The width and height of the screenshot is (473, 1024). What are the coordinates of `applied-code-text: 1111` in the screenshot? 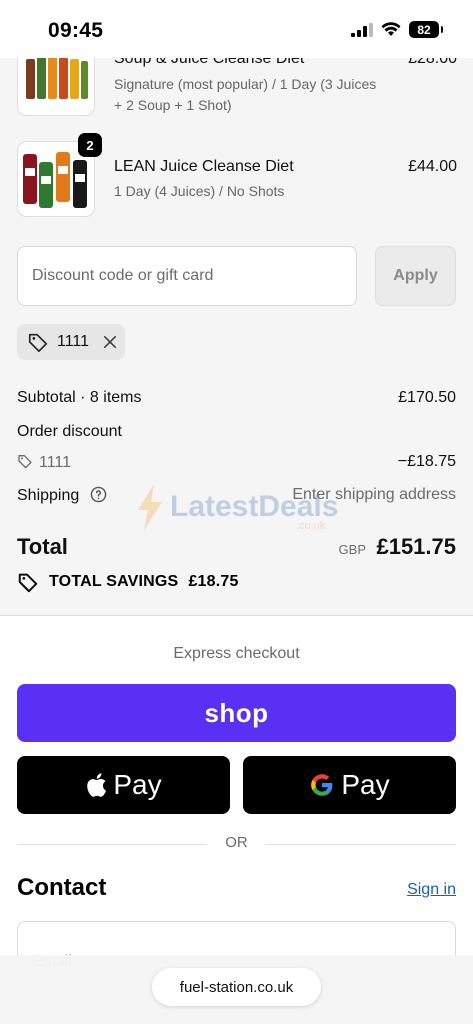 It's located at (73, 341).